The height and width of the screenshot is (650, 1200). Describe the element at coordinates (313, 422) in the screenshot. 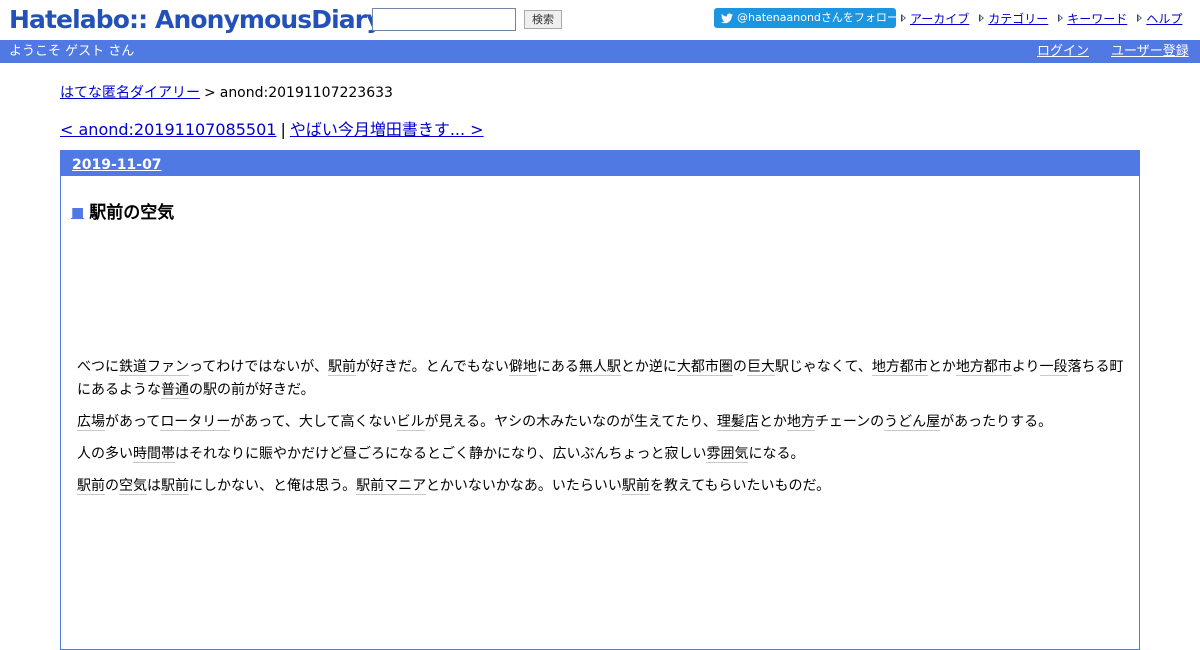

I see `body-text-segment: があって、大して高くない` at that location.